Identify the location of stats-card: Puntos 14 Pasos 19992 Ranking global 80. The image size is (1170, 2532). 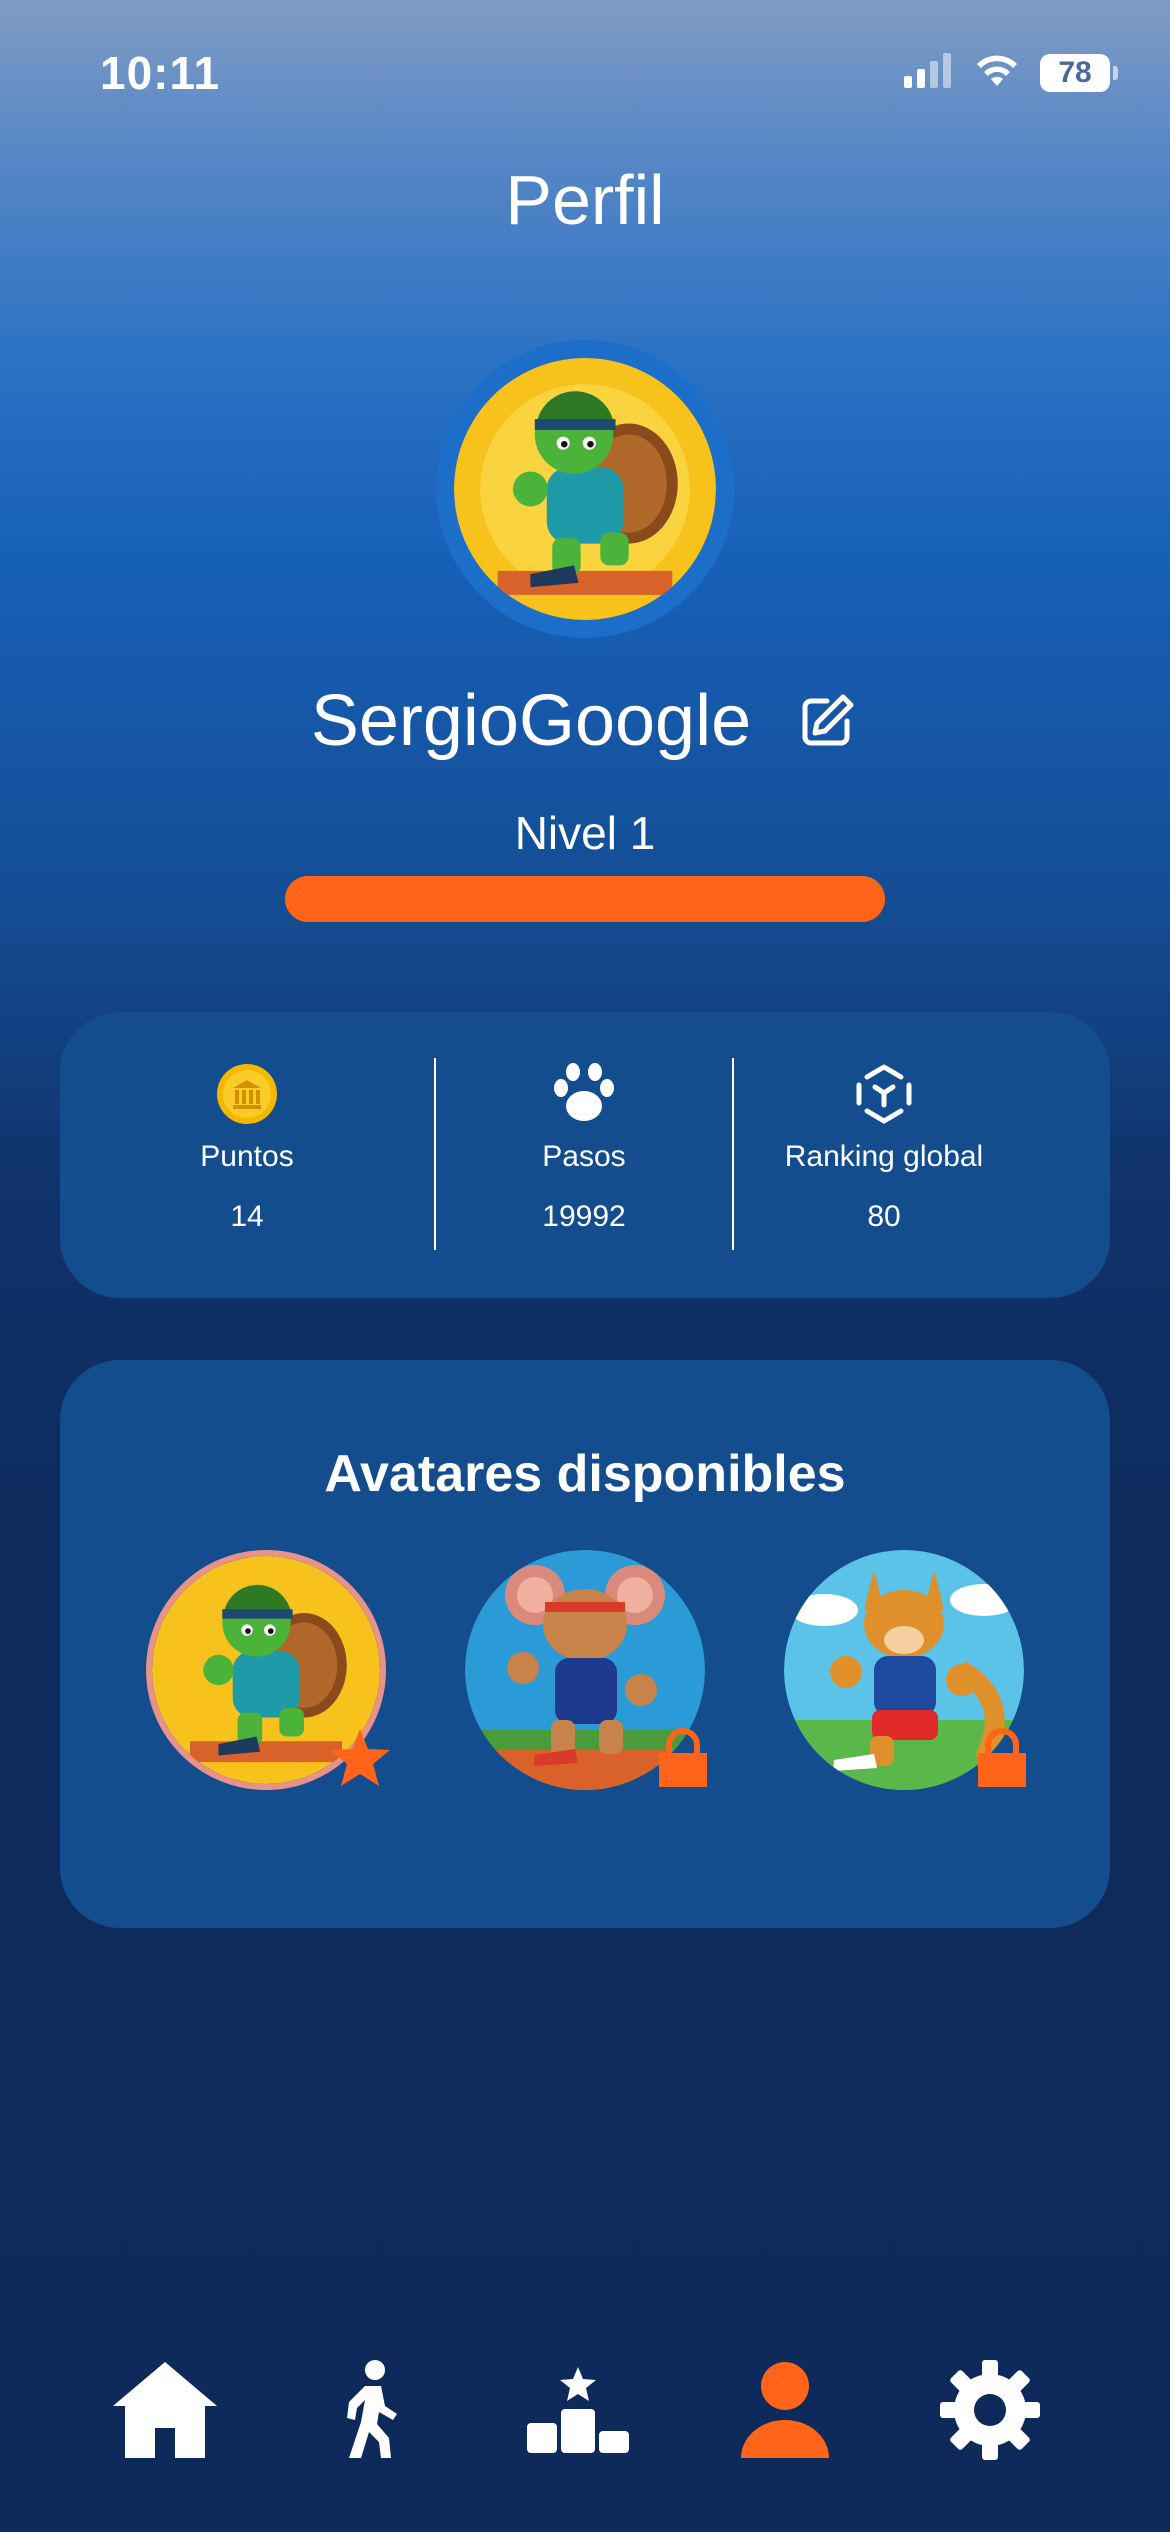
(585, 1155).